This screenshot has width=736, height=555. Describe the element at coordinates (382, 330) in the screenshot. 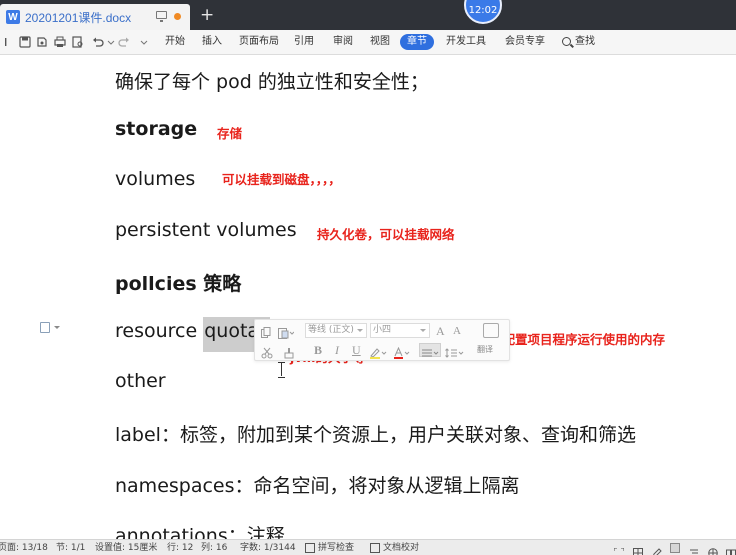

I see `font-size-value: 小四` at that location.